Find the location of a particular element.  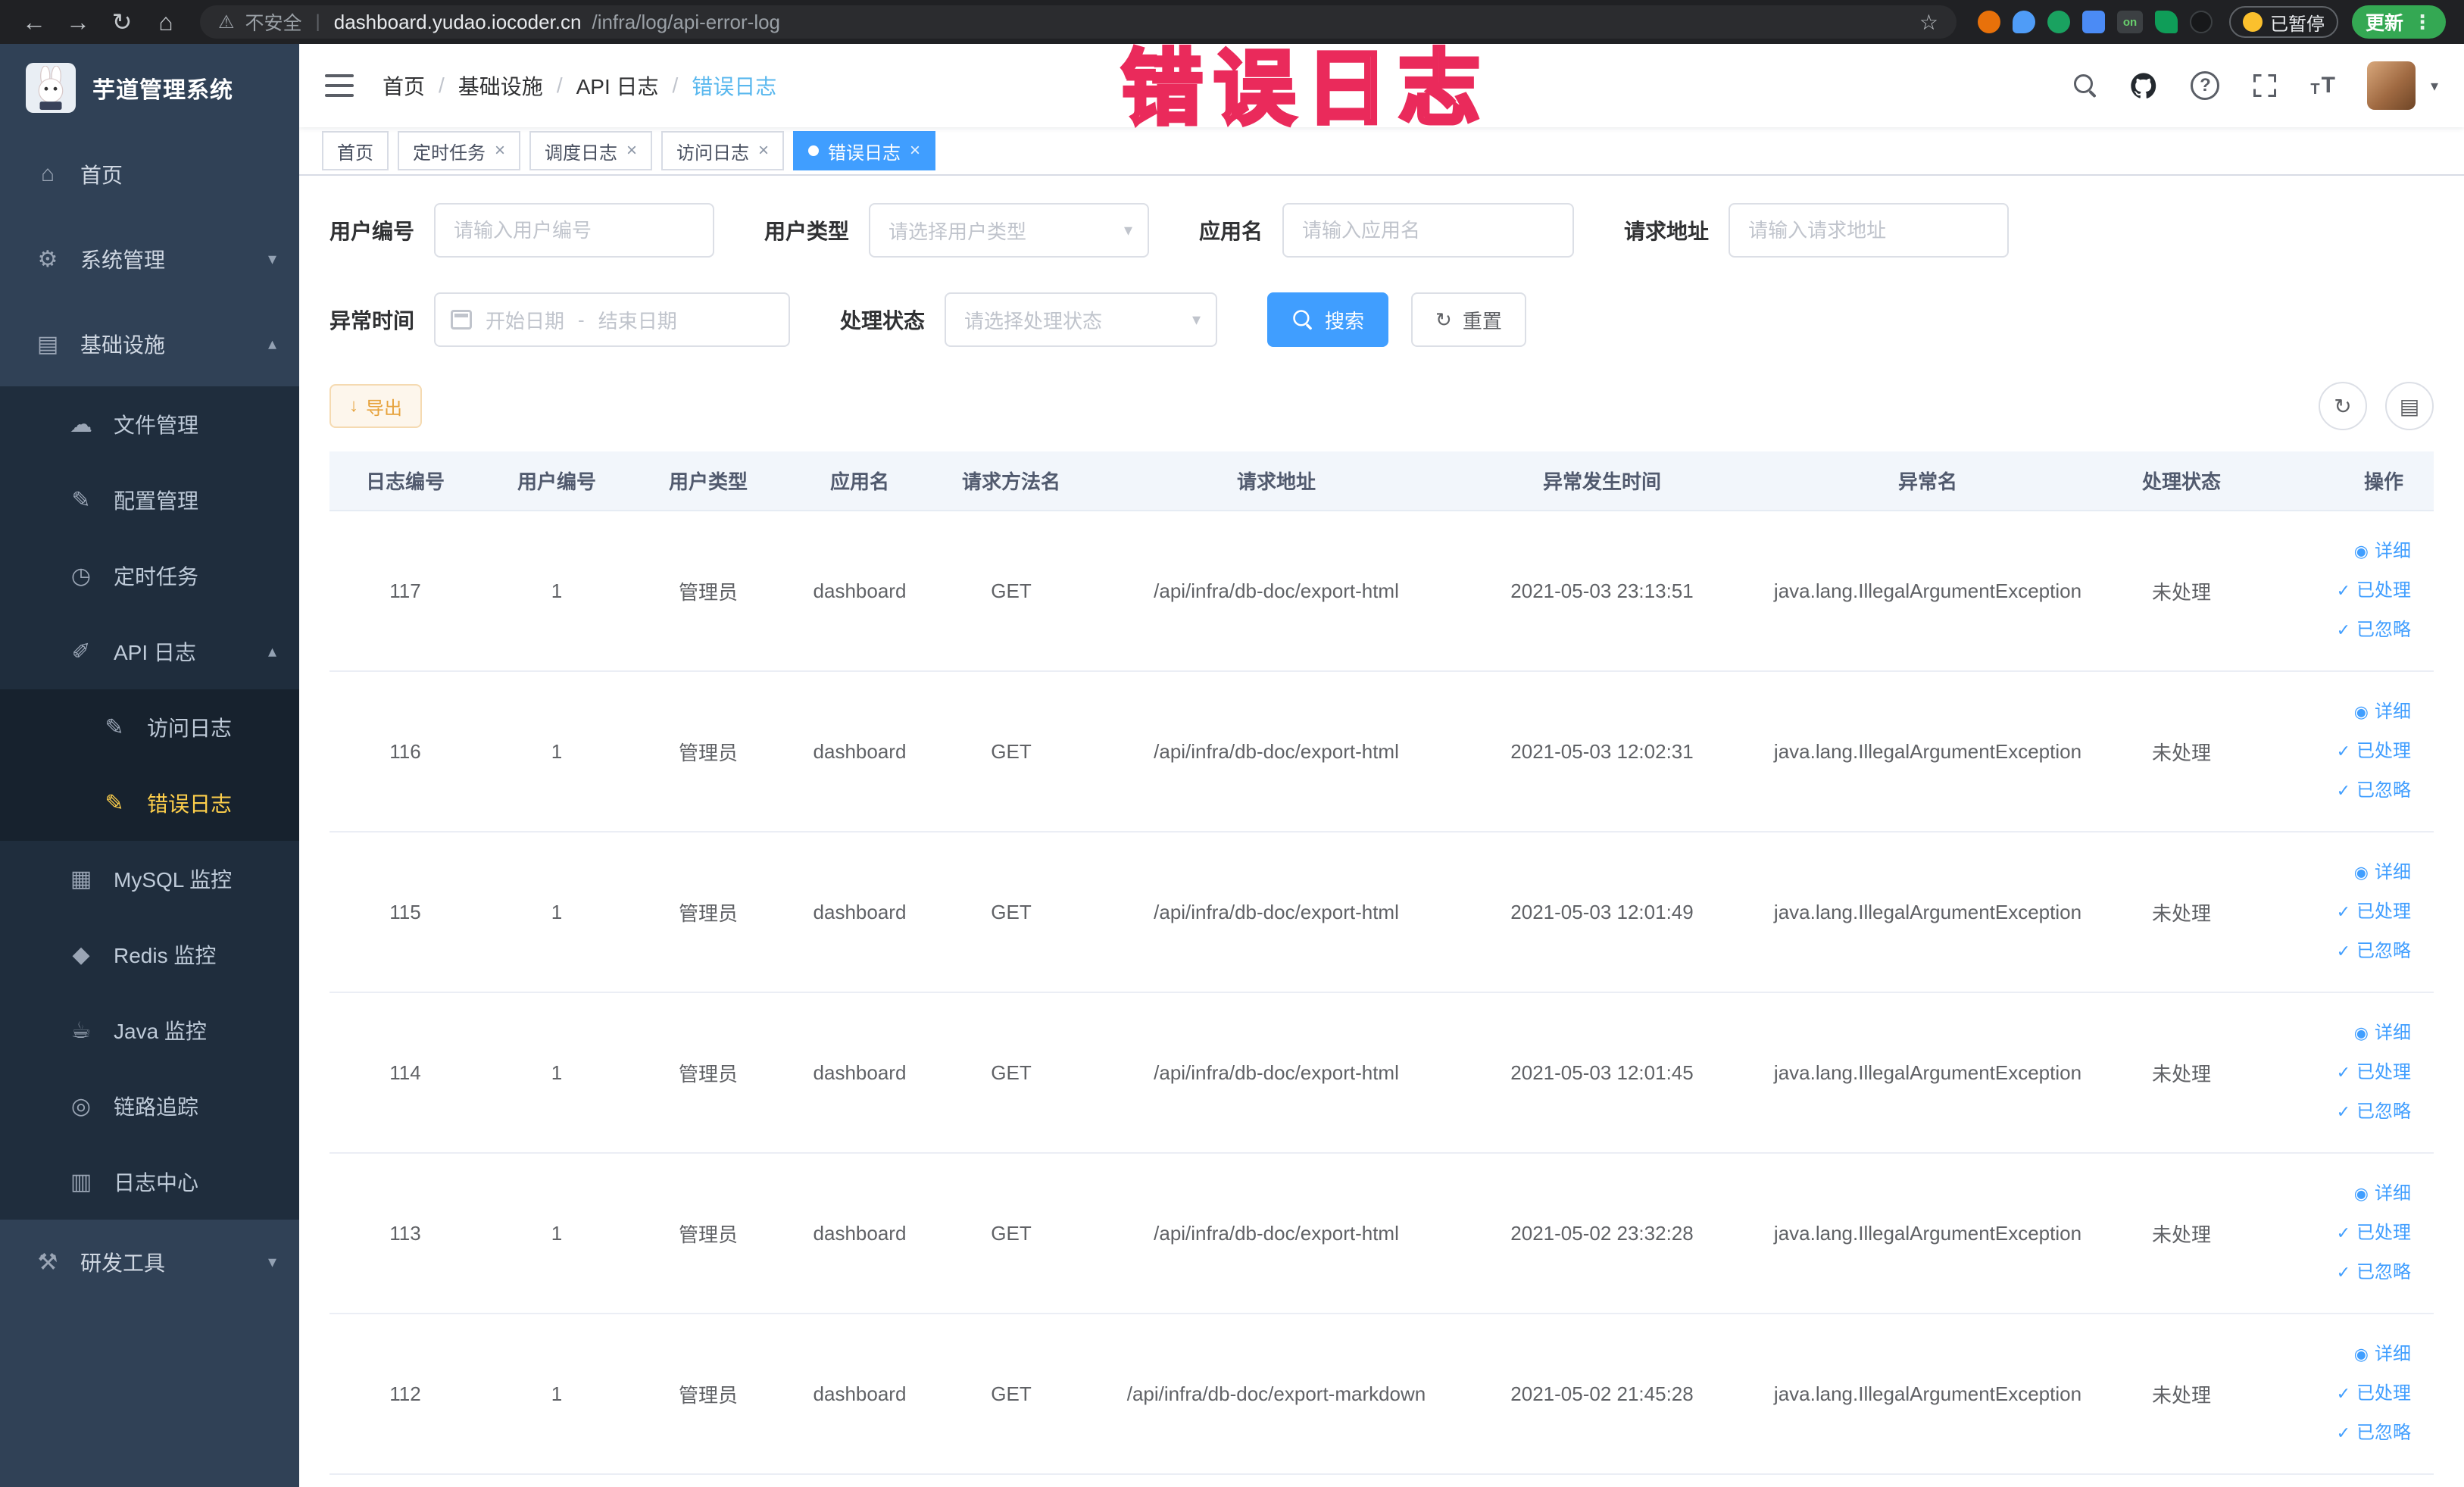

browser-forward-button: → is located at coordinates (78, 22).